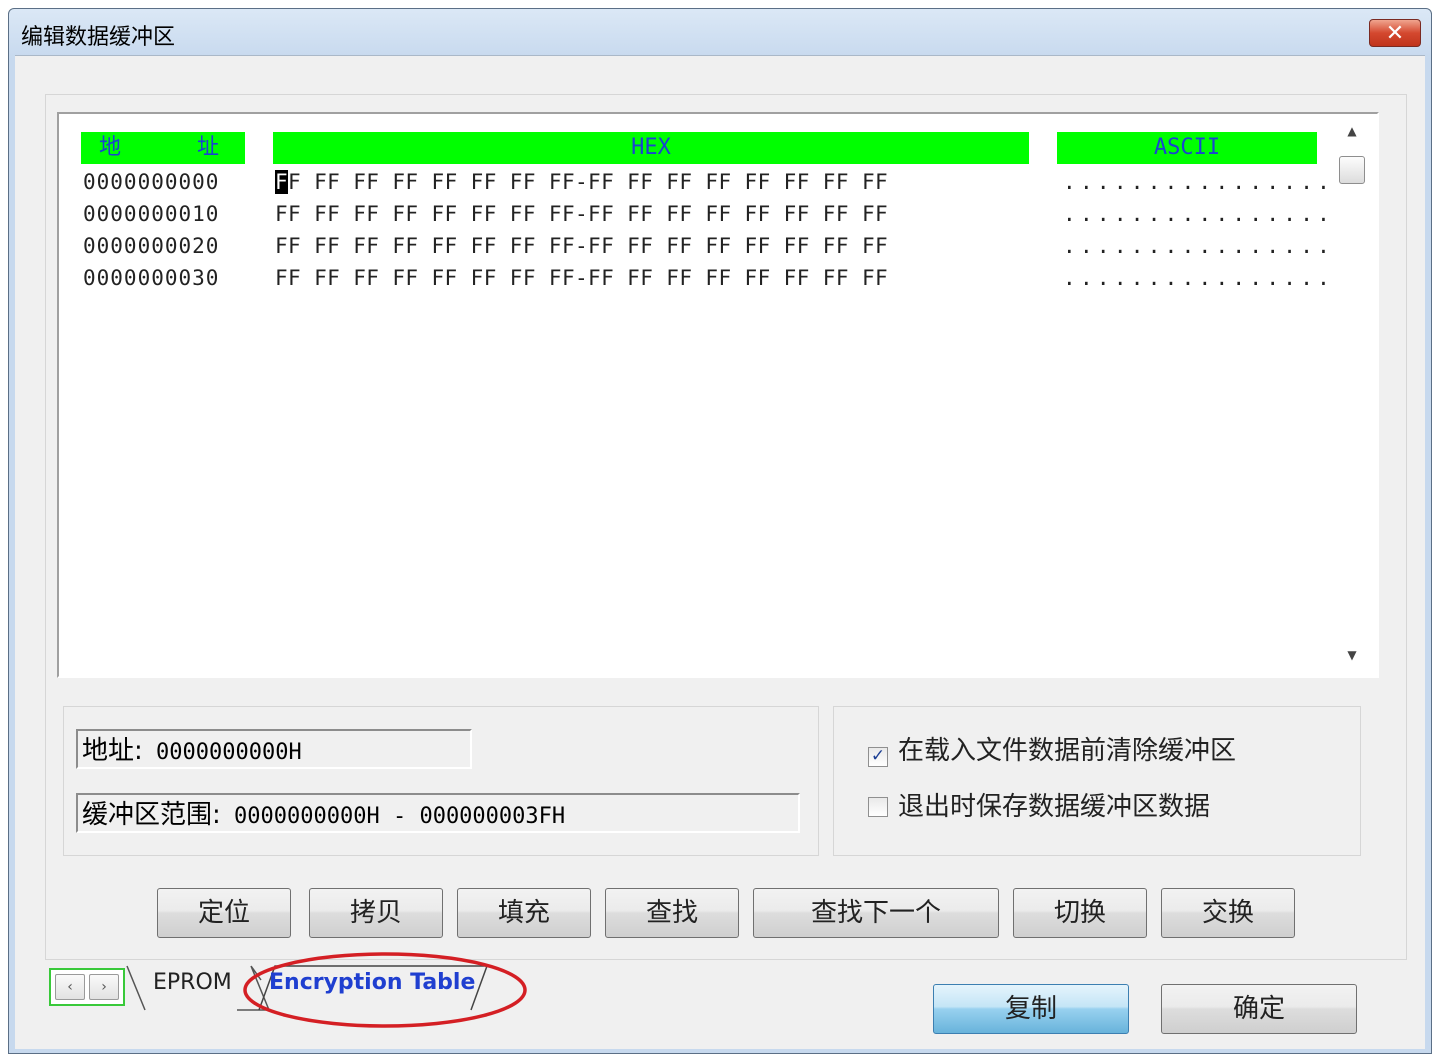  Describe the element at coordinates (672, 913) in the screenshot. I see `find-button: 查找` at that location.